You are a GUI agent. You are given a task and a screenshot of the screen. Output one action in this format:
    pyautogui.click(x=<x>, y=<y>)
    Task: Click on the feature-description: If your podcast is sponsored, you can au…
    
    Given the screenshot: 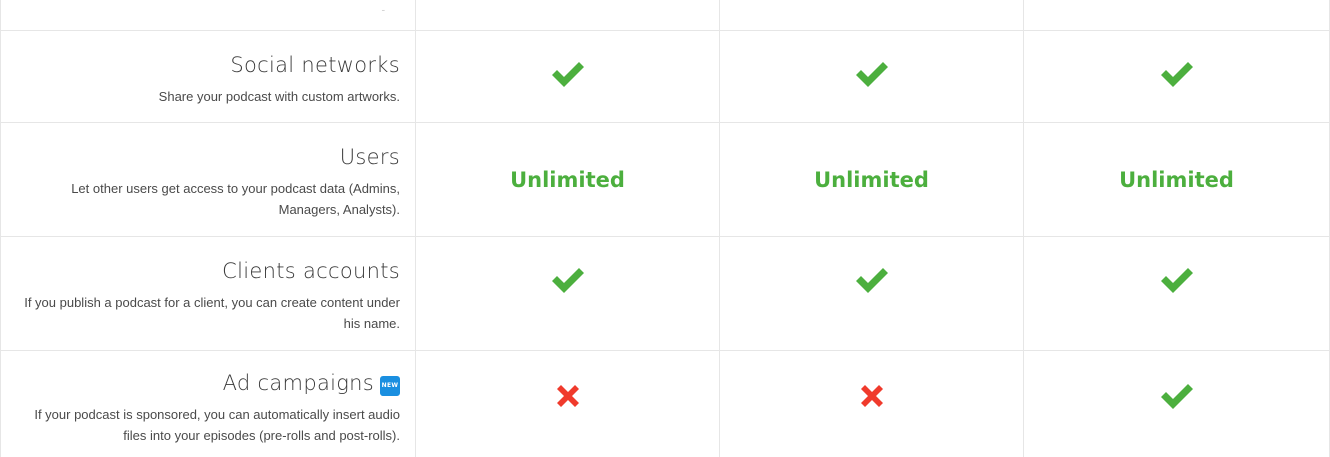 What is the action you would take?
    pyautogui.click(x=217, y=425)
    